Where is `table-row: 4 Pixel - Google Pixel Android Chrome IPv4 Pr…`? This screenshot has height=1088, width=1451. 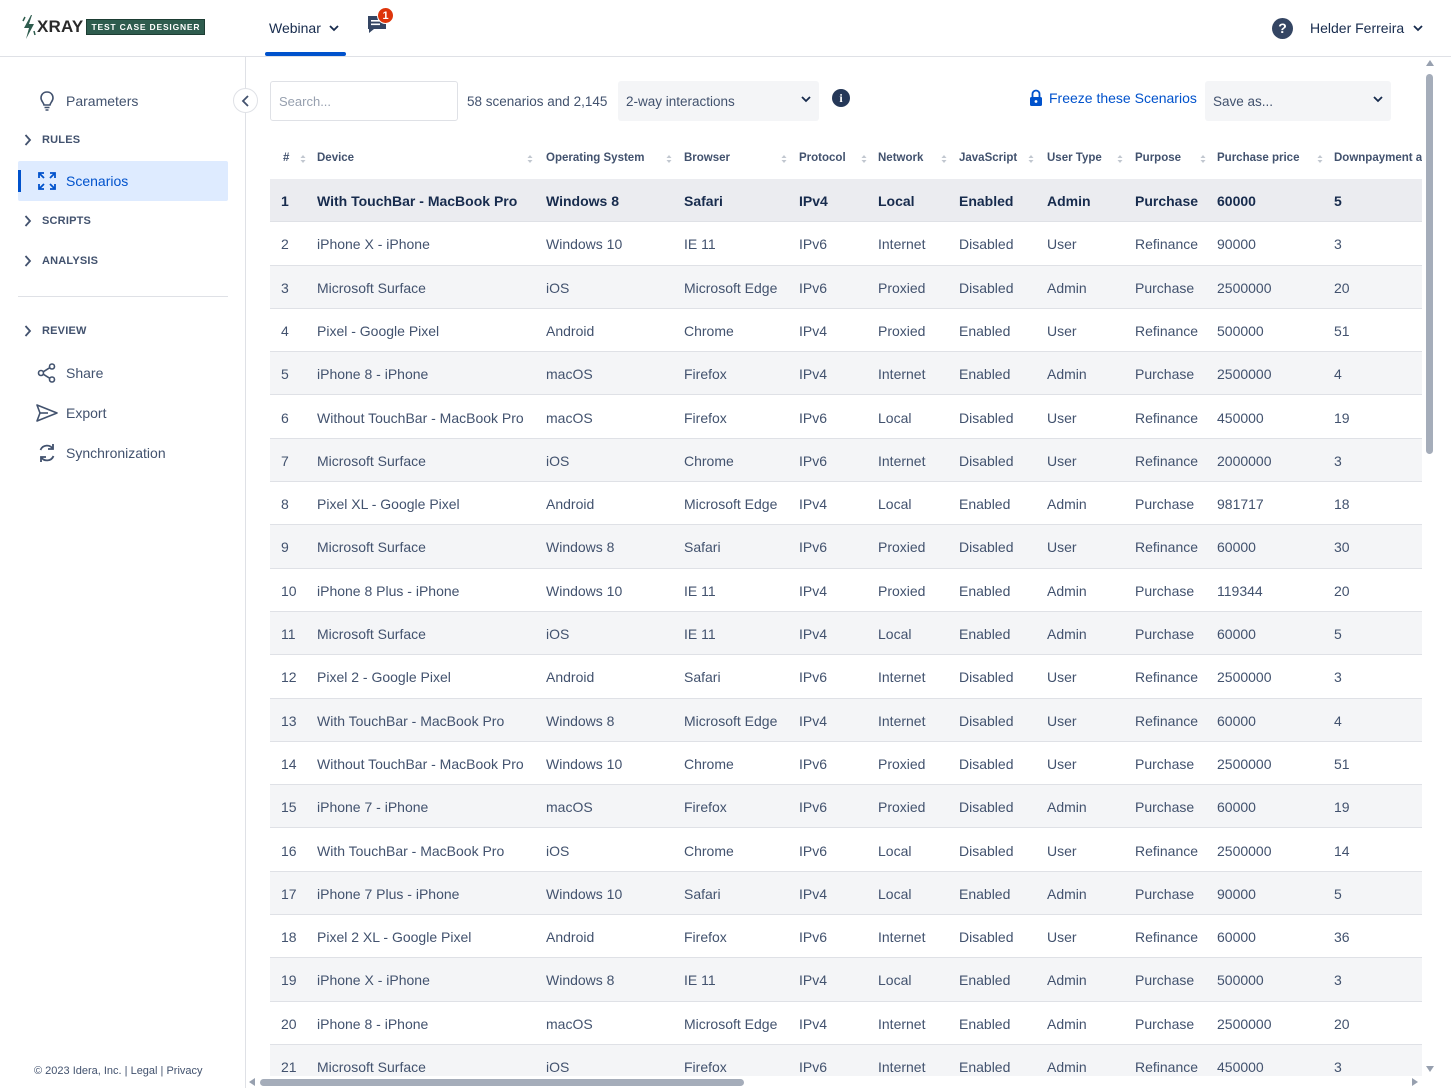
table-row: 4 Pixel - Google Pixel Android Chrome IPv4 Pr… is located at coordinates (846, 331).